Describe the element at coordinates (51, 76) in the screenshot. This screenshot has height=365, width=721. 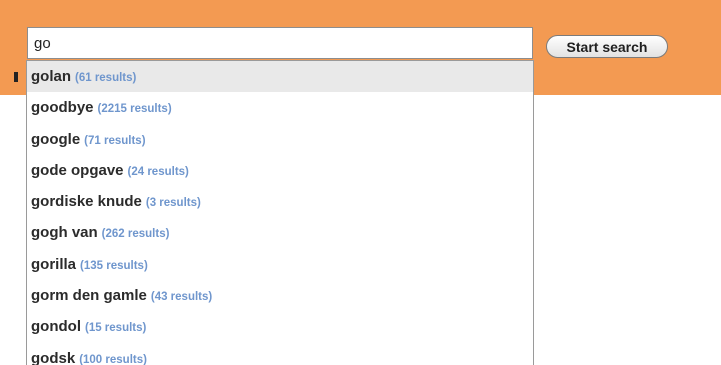
I see `suggestion-term: golan` at that location.